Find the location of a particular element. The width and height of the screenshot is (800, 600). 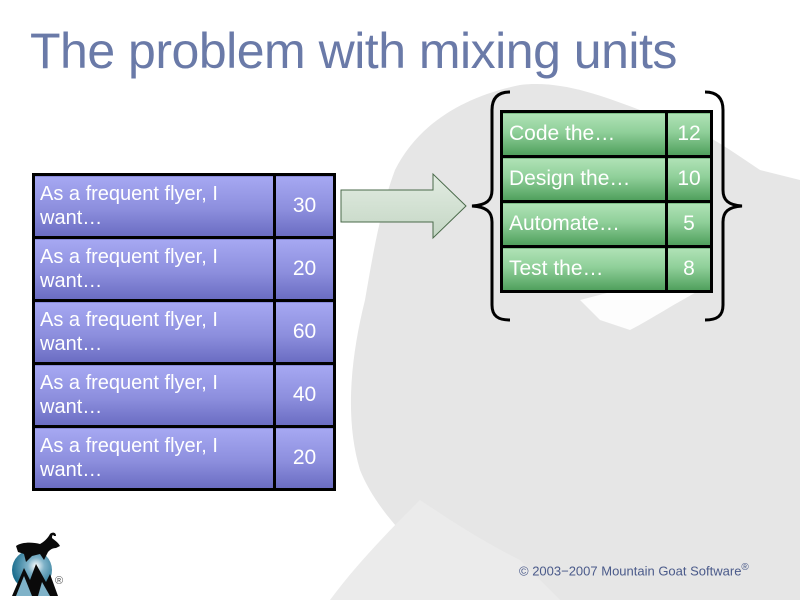

task-hours: 12 is located at coordinates (689, 134).